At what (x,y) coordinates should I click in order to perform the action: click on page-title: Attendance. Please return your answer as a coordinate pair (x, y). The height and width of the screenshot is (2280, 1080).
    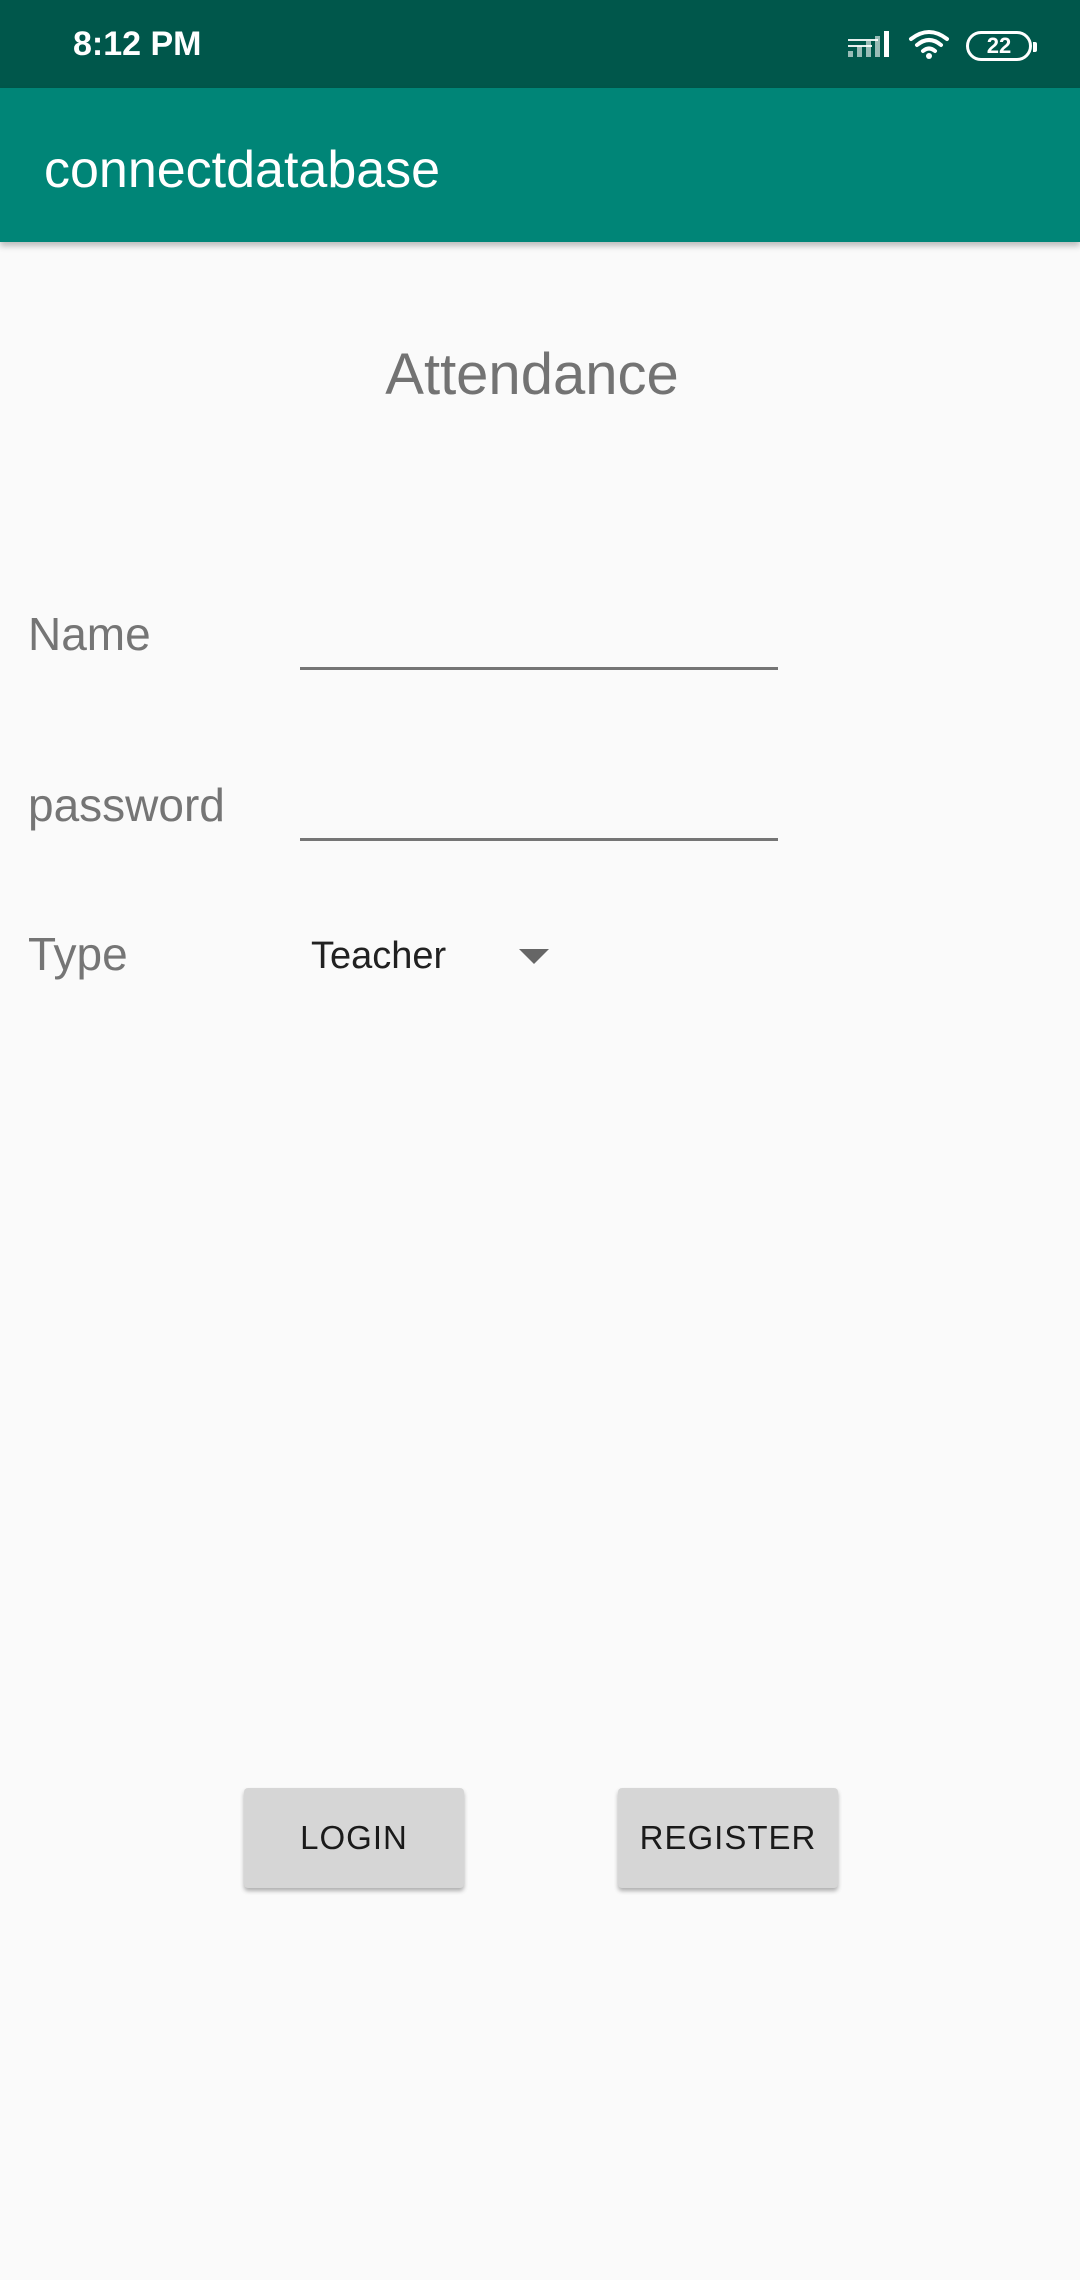
    Looking at the image, I should click on (532, 374).